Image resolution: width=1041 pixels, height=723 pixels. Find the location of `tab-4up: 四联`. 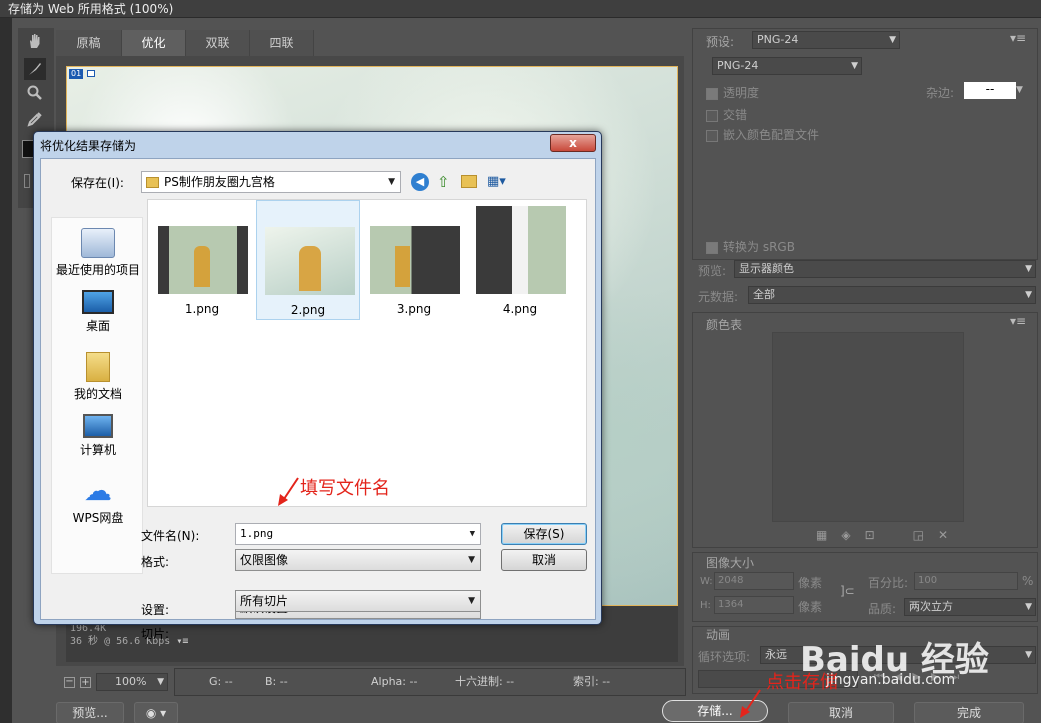

tab-4up: 四联 is located at coordinates (282, 43).